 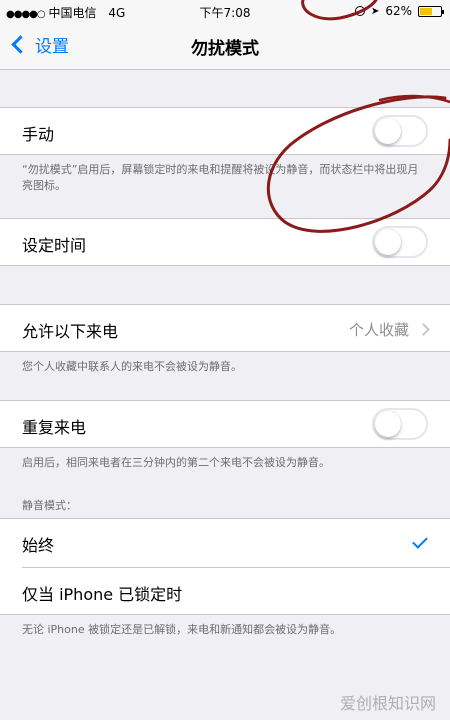 What do you see at coordinates (225, 424) in the screenshot?
I see `repeated-calls-row: 重复来电` at bounding box center [225, 424].